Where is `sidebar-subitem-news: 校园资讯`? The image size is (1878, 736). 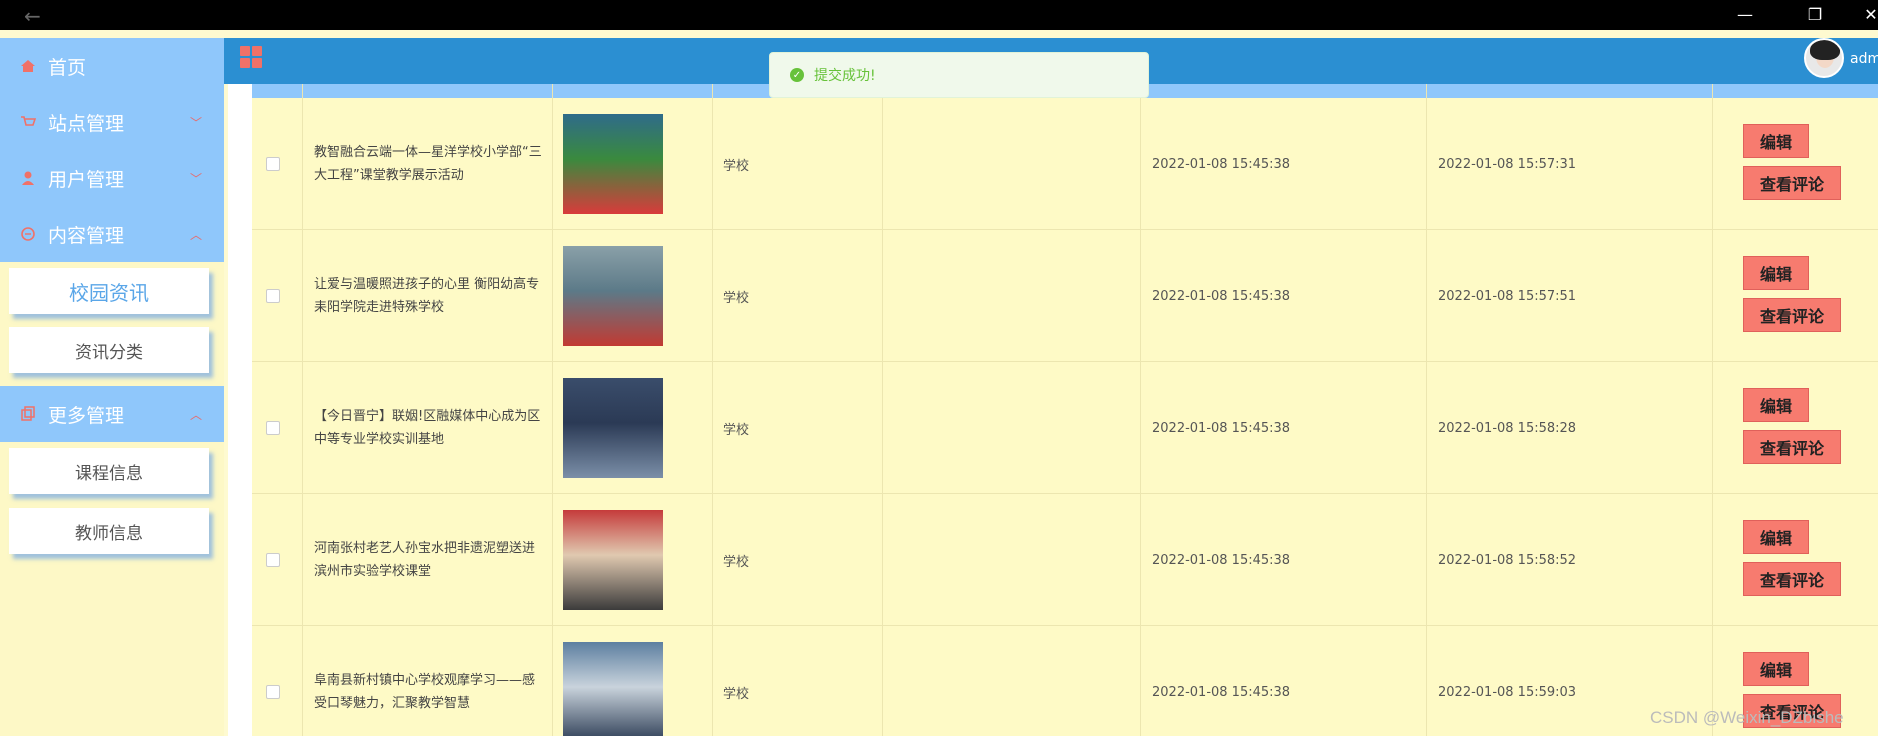 sidebar-subitem-news: 校园资讯 is located at coordinates (109, 291).